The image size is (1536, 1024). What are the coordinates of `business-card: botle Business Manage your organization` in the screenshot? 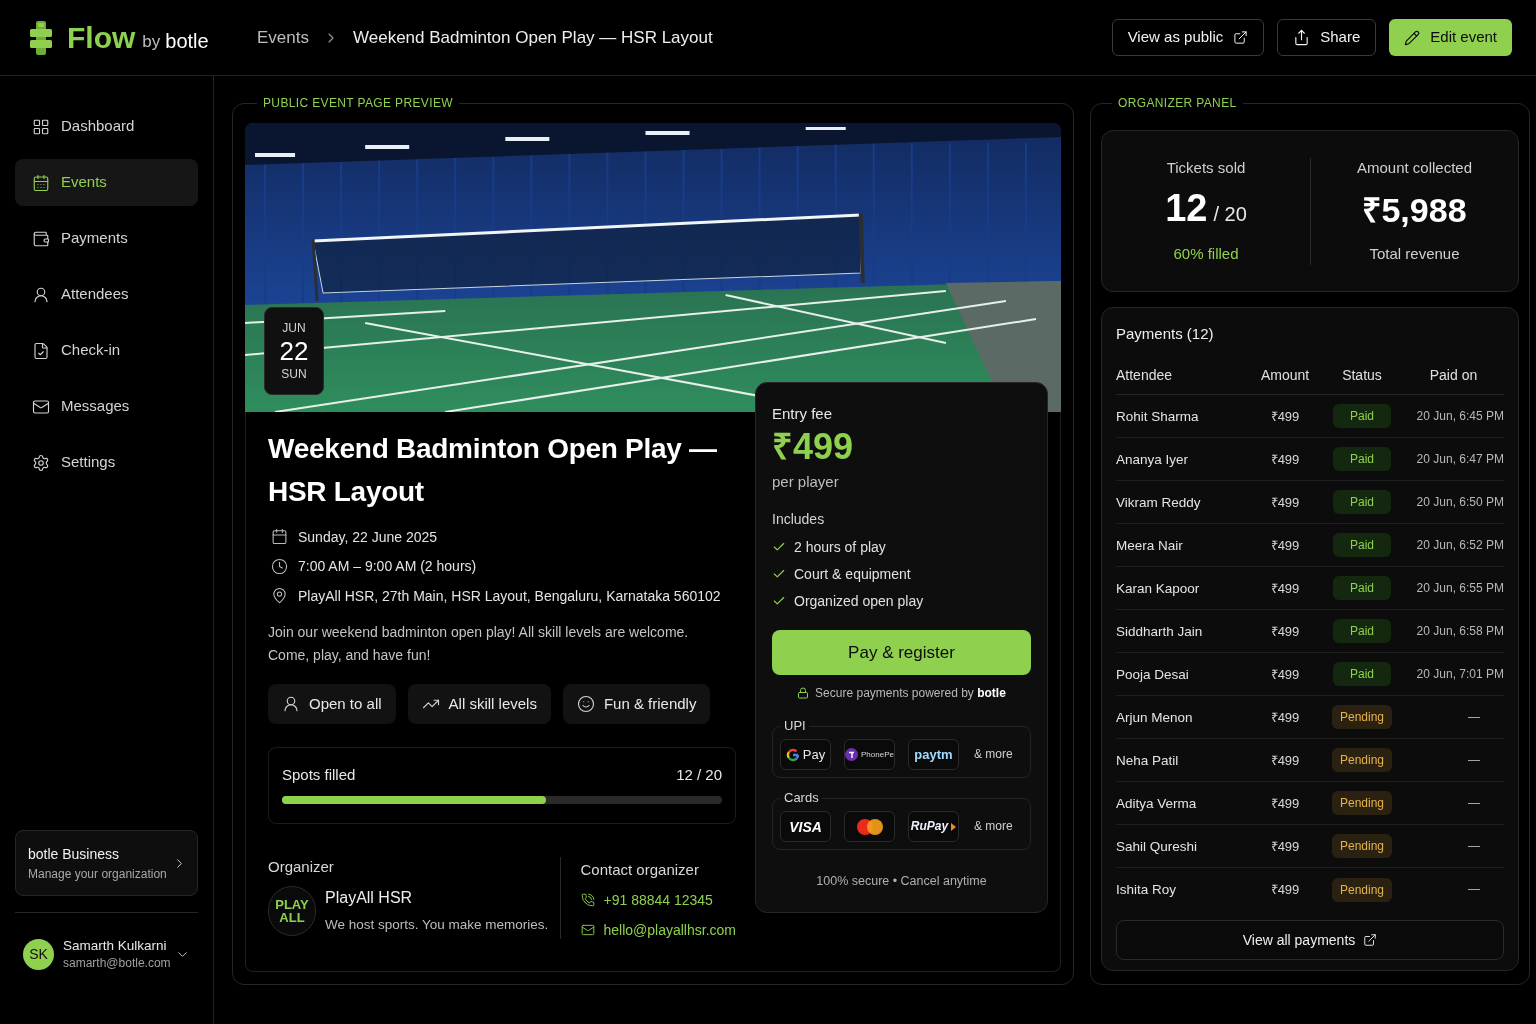 It's located at (106, 863).